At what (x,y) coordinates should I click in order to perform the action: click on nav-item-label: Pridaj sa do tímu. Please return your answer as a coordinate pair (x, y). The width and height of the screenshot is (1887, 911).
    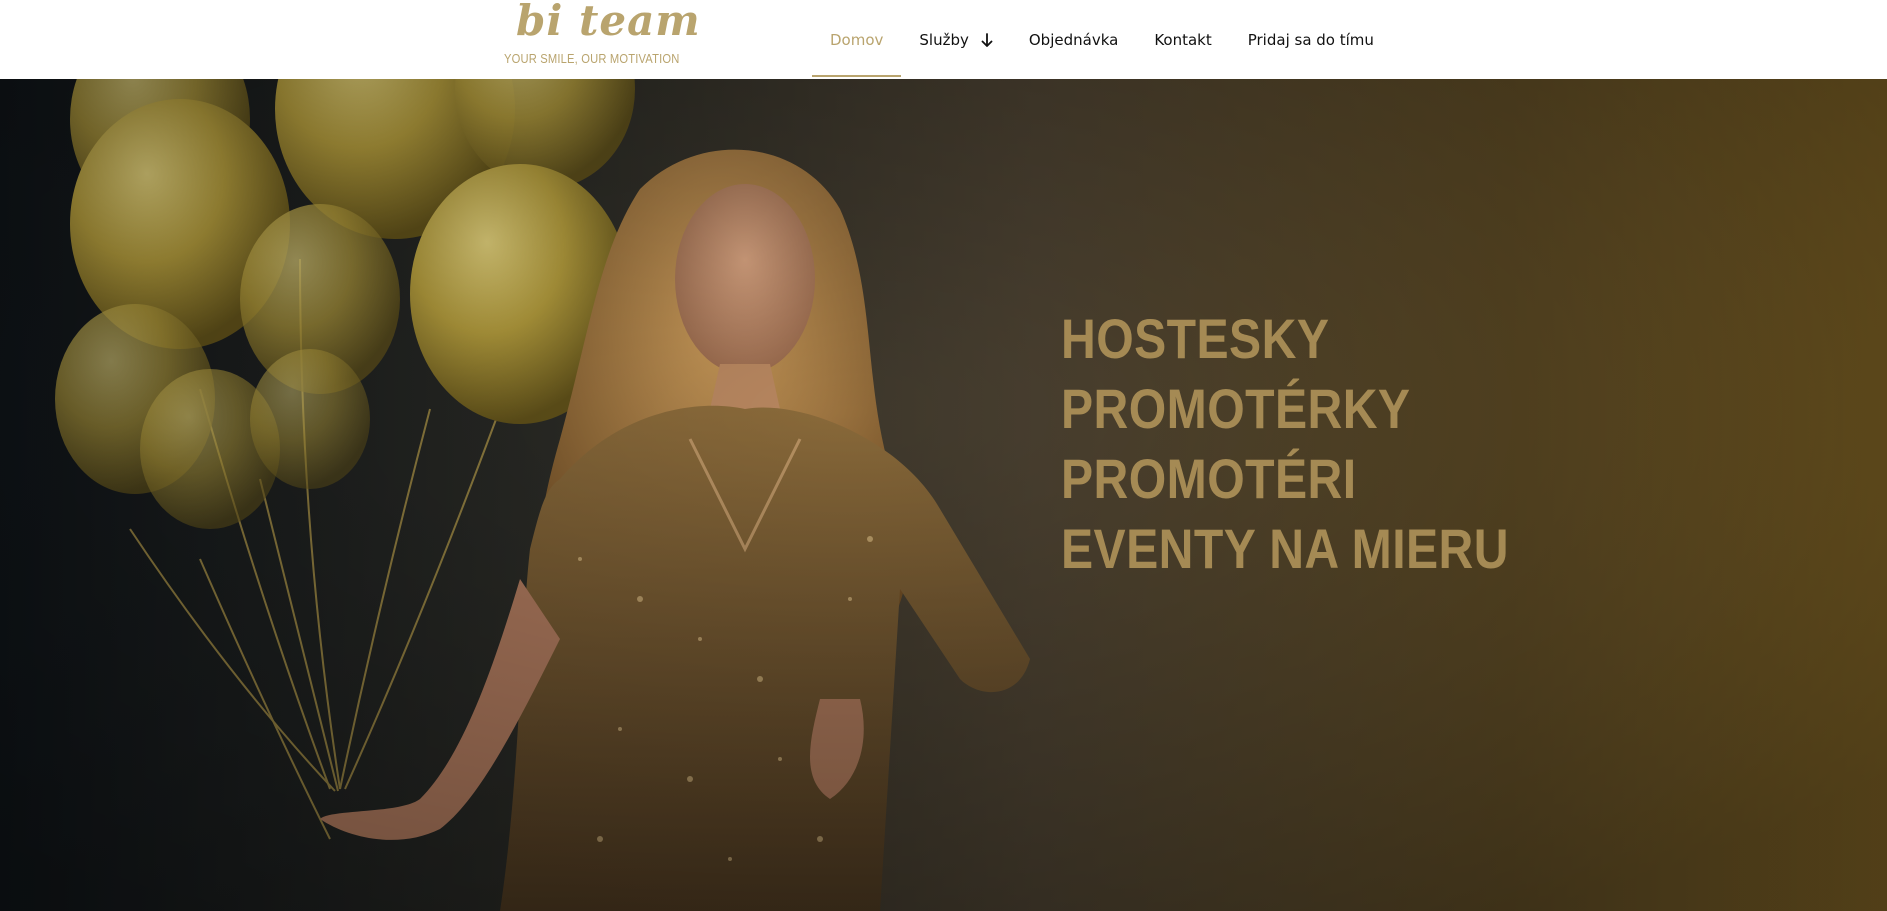
    Looking at the image, I should click on (1310, 39).